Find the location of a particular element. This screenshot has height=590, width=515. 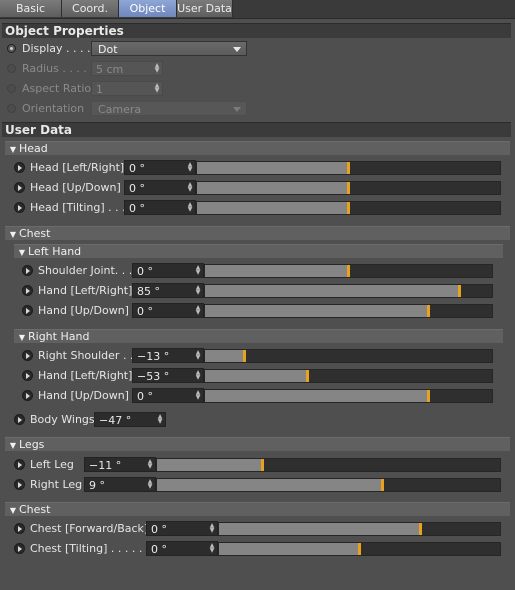

body-wings-field: −47 ° ▲ ▼ is located at coordinates (130, 419).